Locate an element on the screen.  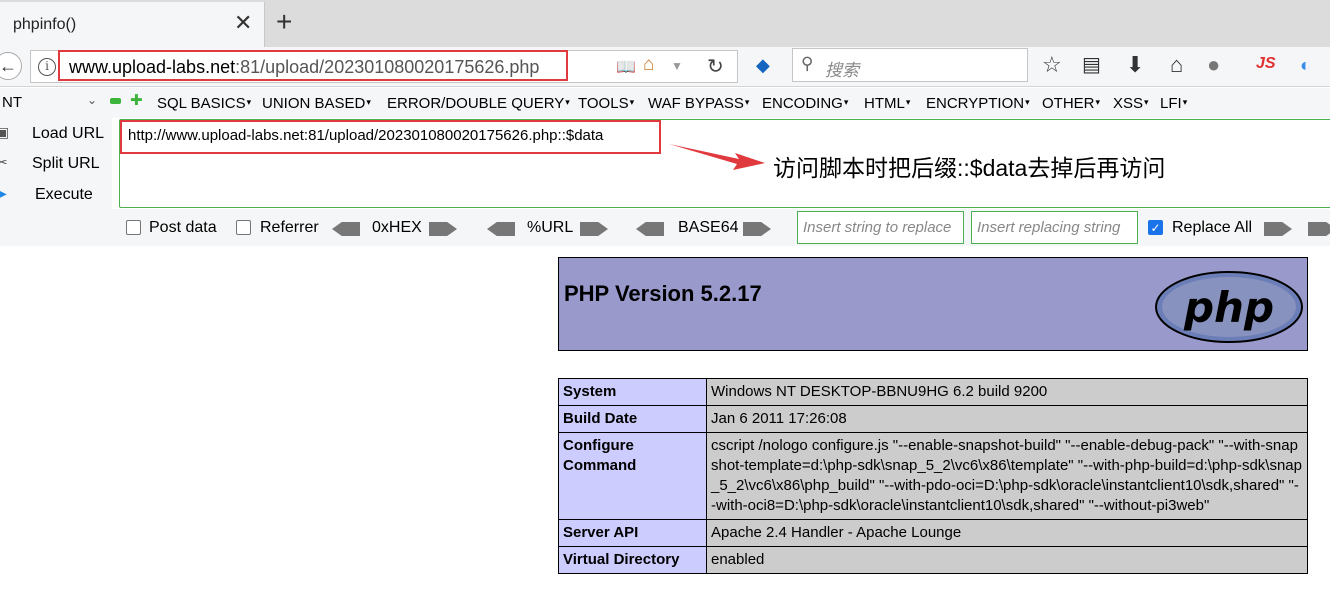
load-url-button: ▣ Load URL is located at coordinates (56, 135).